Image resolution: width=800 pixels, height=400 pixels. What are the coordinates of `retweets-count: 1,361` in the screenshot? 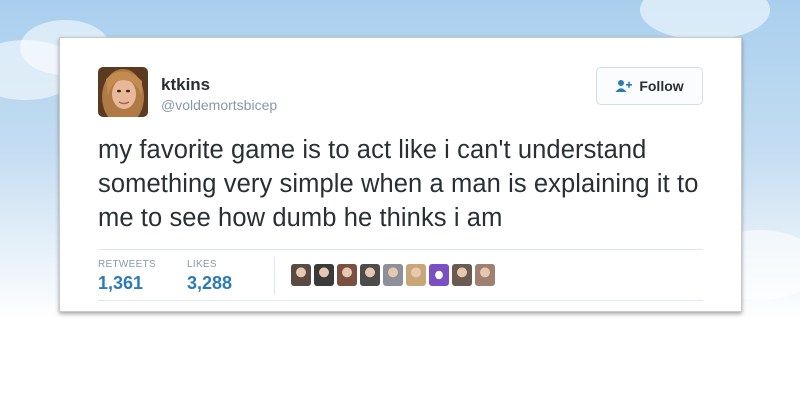 It's located at (121, 283).